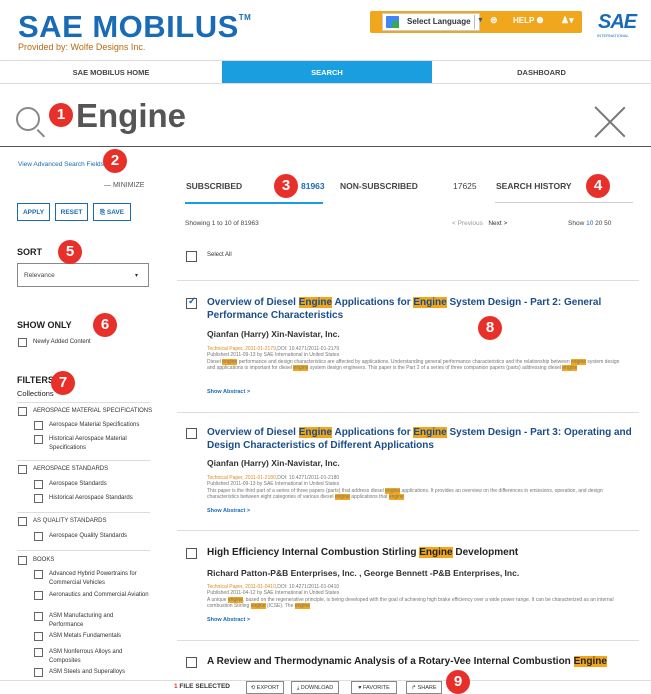 The width and height of the screenshot is (651, 694). What do you see at coordinates (219, 255) in the screenshot?
I see `select-all-label: Select All` at bounding box center [219, 255].